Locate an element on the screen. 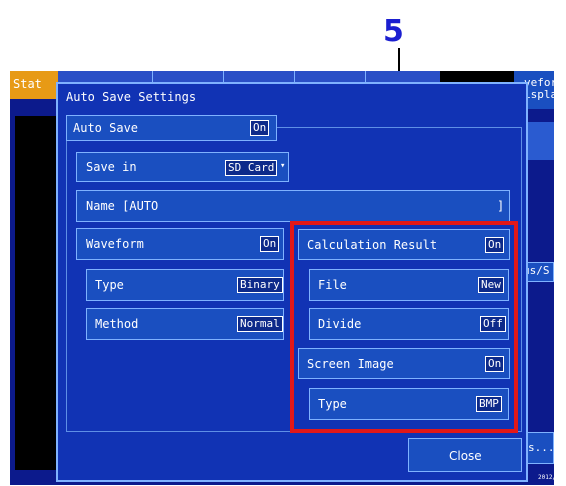  screen-image-value: On is located at coordinates (495, 364).